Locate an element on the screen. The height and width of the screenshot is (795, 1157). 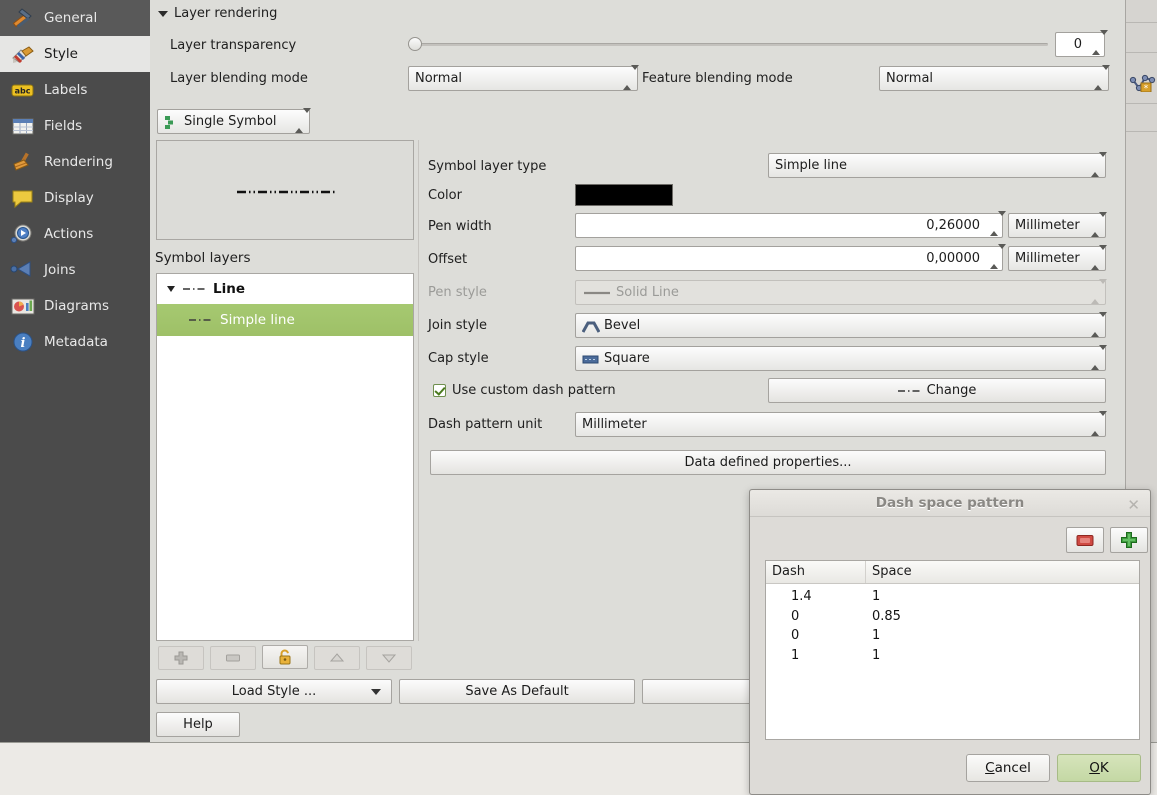
expand-chevron-icon is located at coordinates (171, 289).